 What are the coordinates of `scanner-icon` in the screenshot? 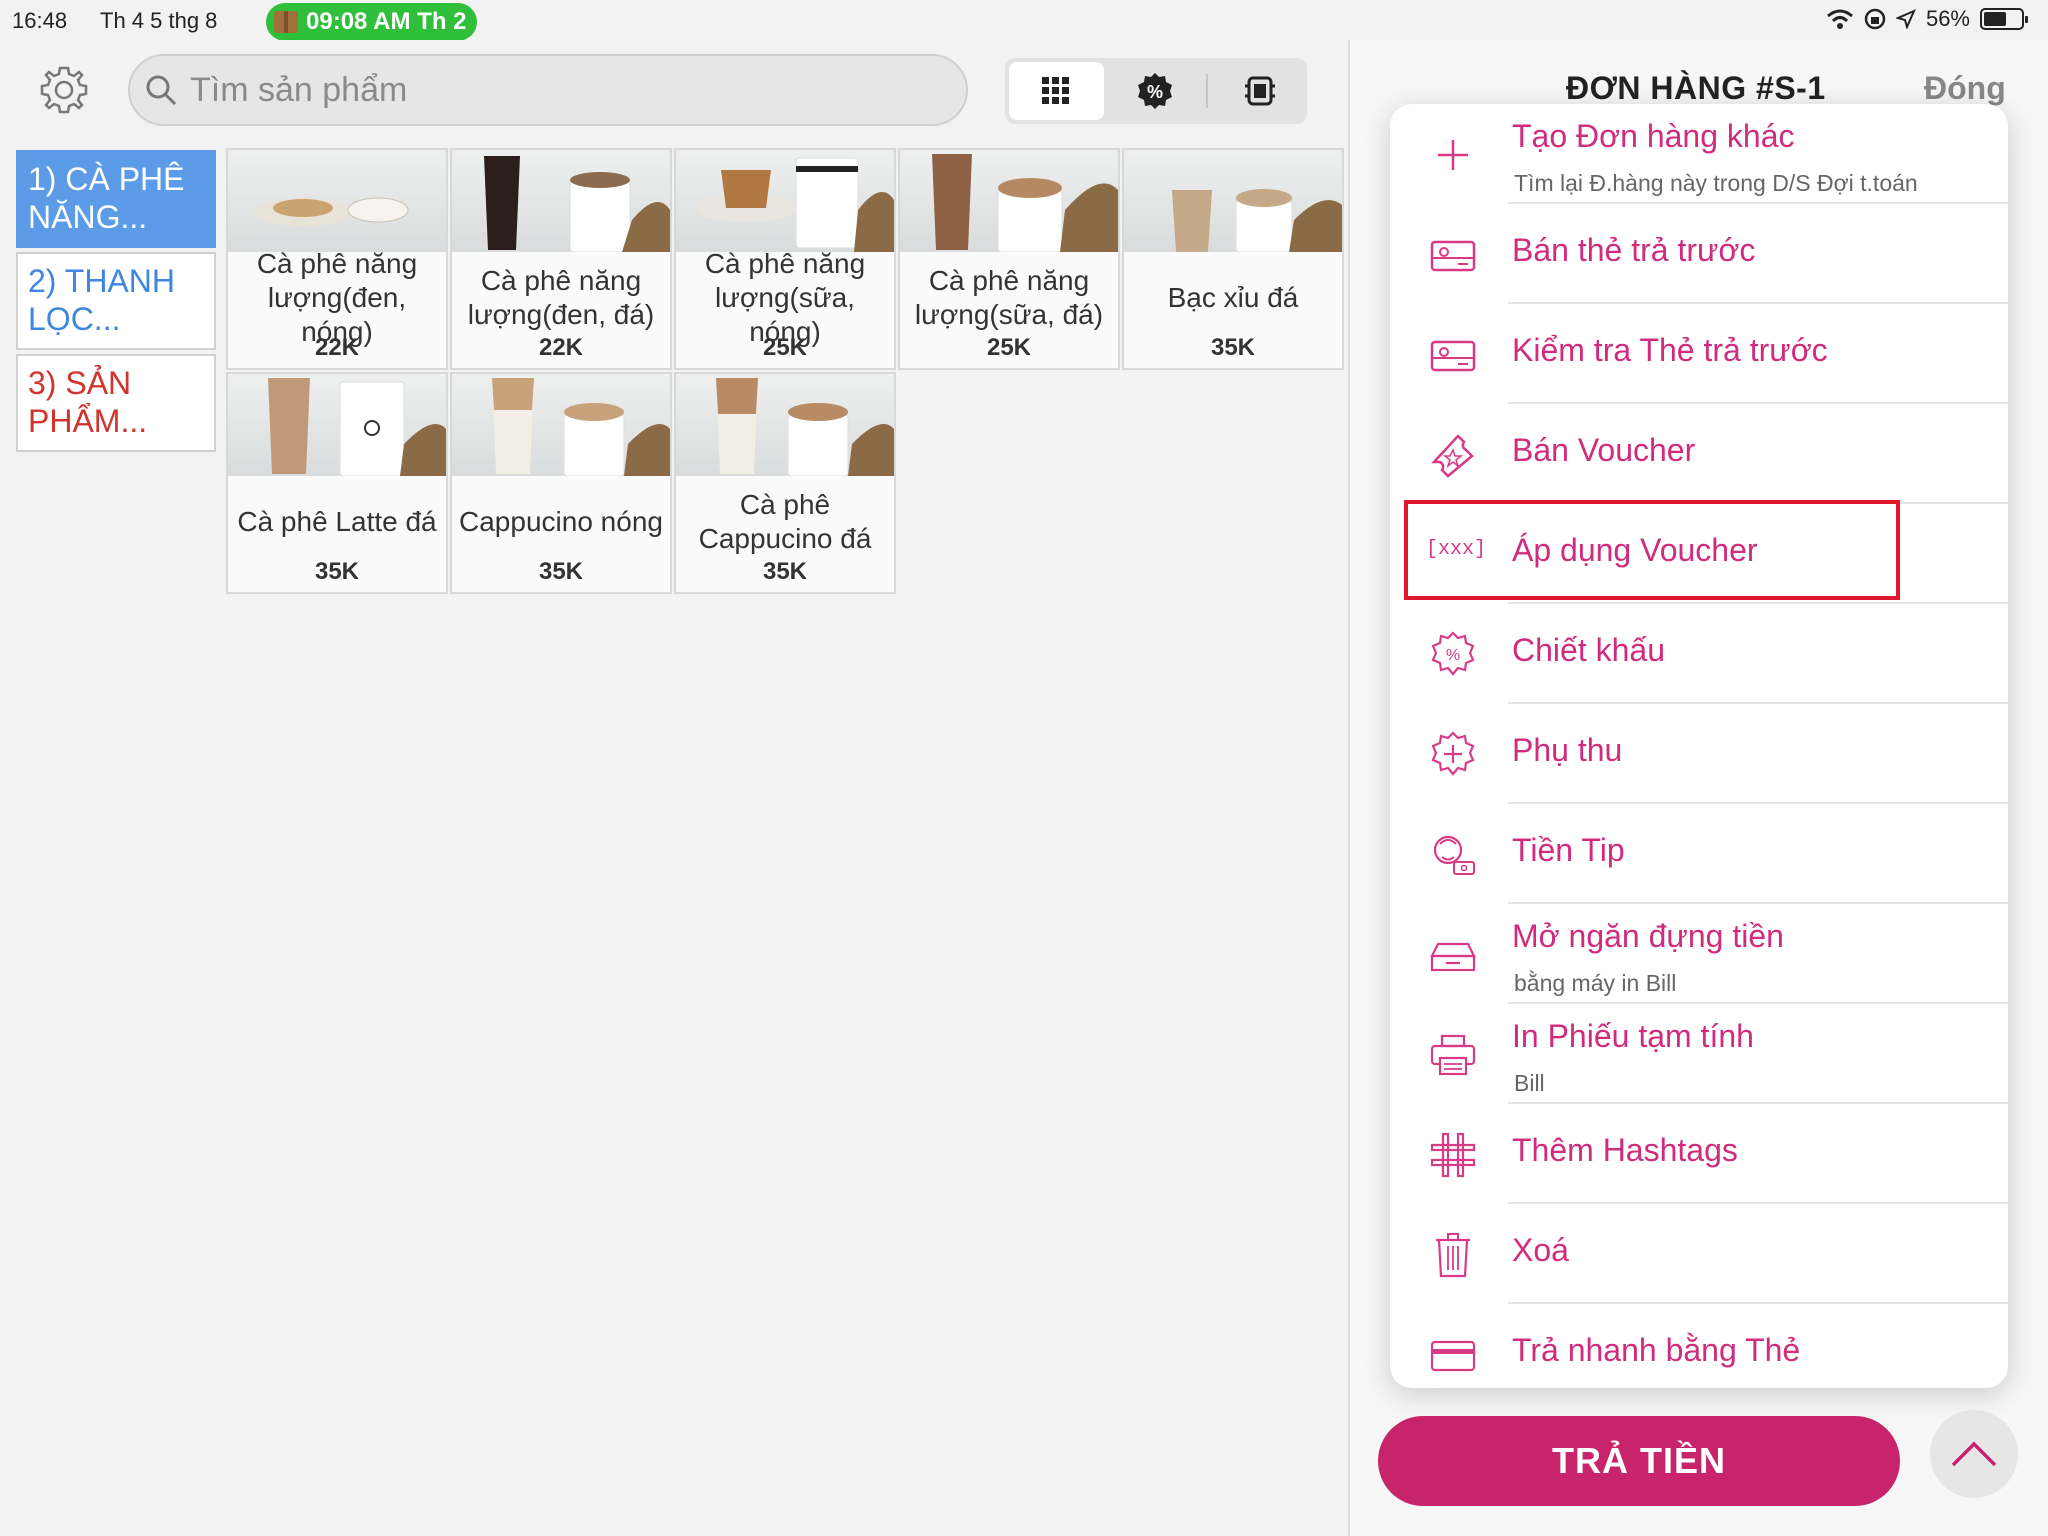 It's located at (1259, 91).